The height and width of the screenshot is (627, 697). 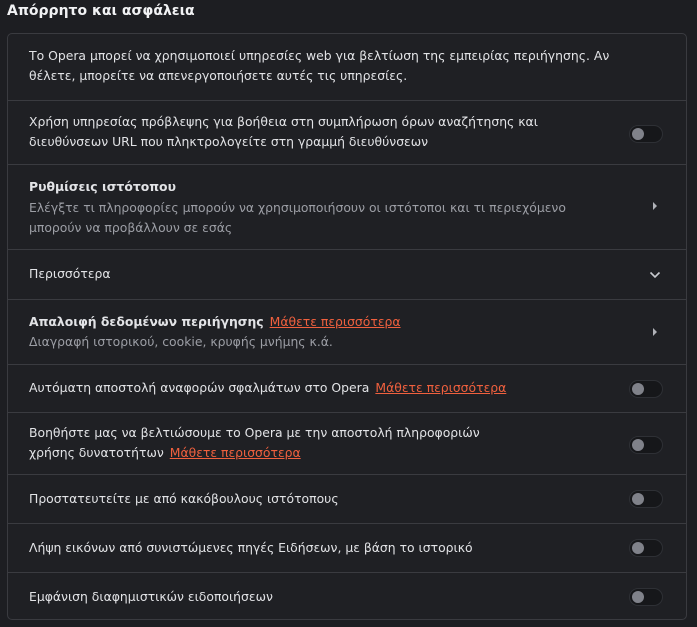 I want to click on section-title: Απόρρητο και ασφάλεια, so click(x=101, y=11).